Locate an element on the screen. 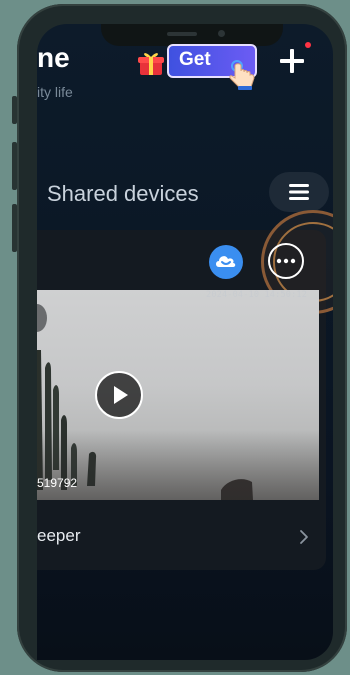 Image resolution: width=350 pixels, height=675 pixels. front-camera is located at coordinates (221, 33).